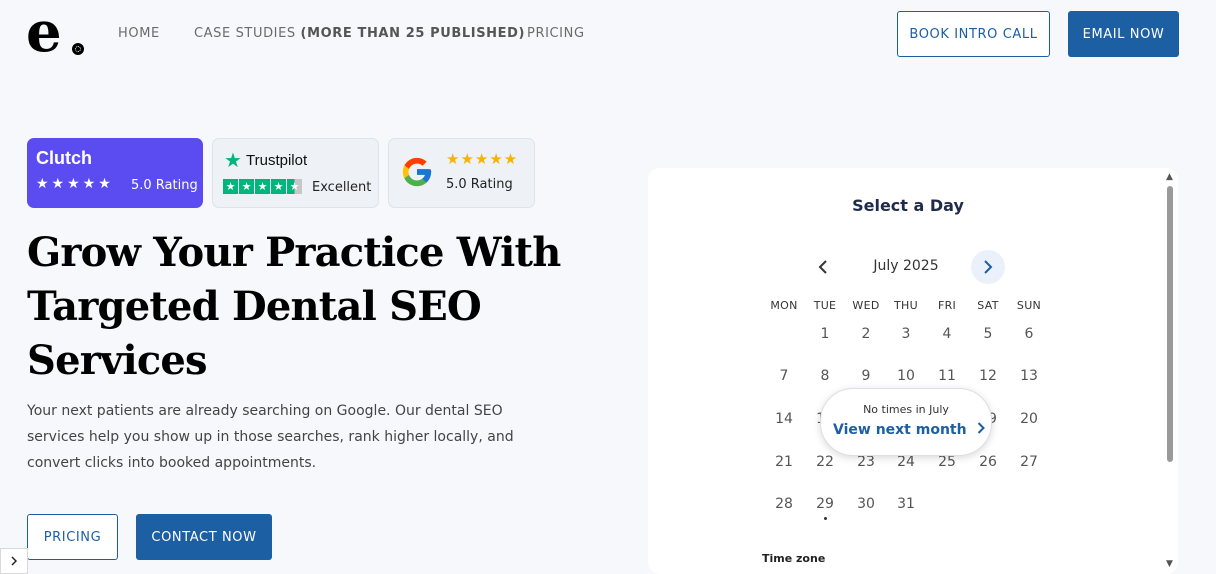 Image resolution: width=1216 pixels, height=574 pixels. Describe the element at coordinates (908, 205) in the screenshot. I see `calendar-title: Select a Day` at that location.